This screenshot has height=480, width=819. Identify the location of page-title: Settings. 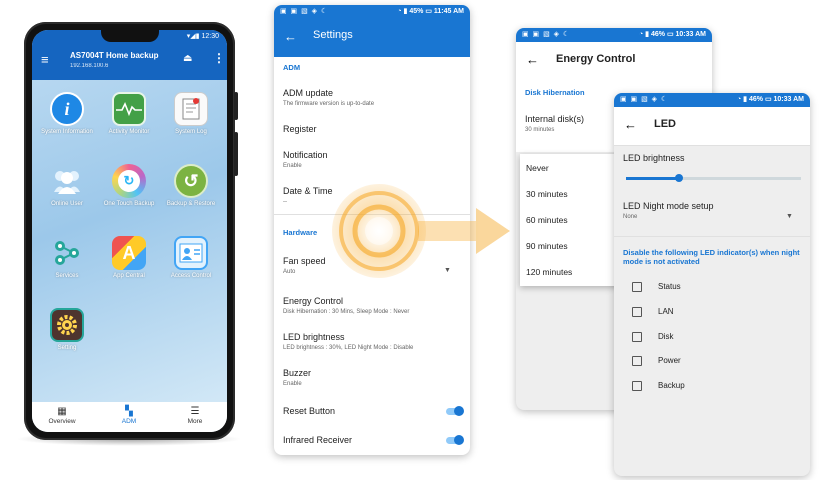
(333, 35).